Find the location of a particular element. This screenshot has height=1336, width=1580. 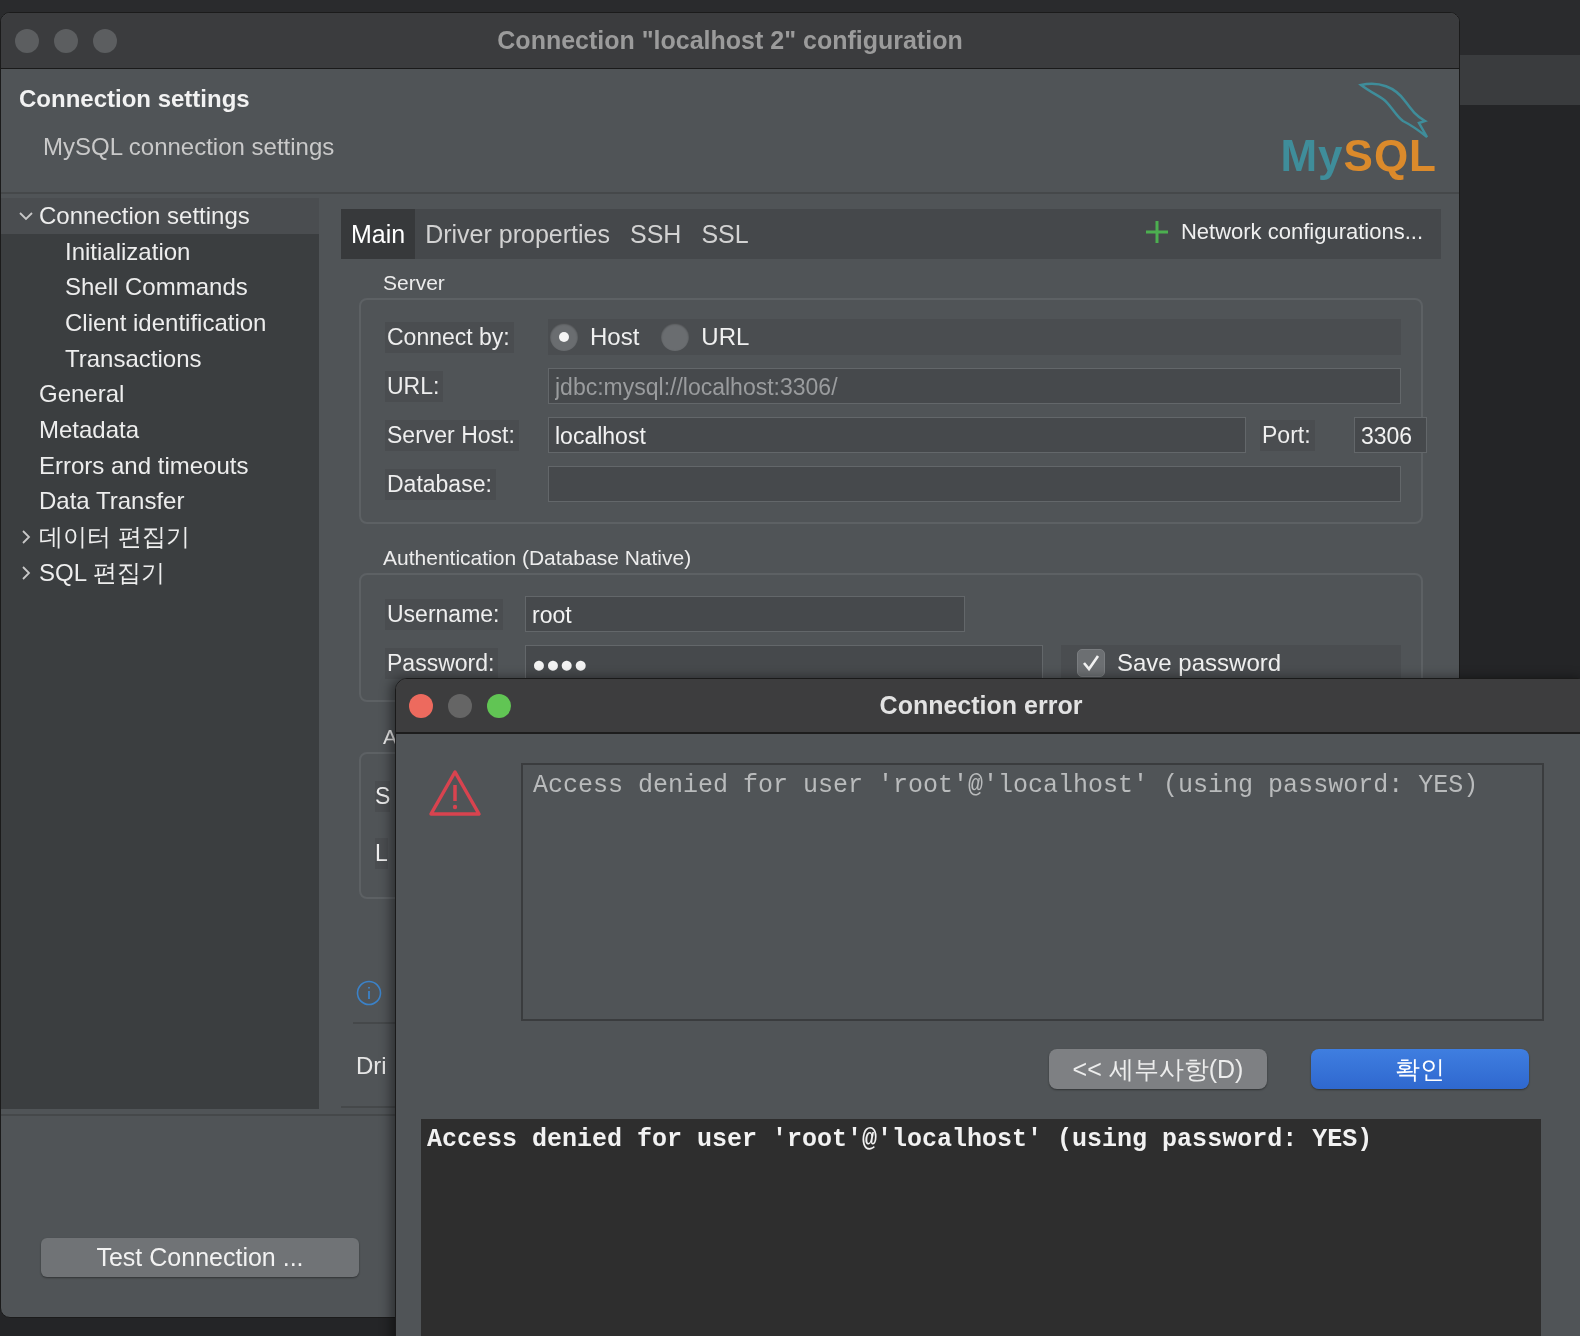

host-field: localhost is located at coordinates (897, 435).